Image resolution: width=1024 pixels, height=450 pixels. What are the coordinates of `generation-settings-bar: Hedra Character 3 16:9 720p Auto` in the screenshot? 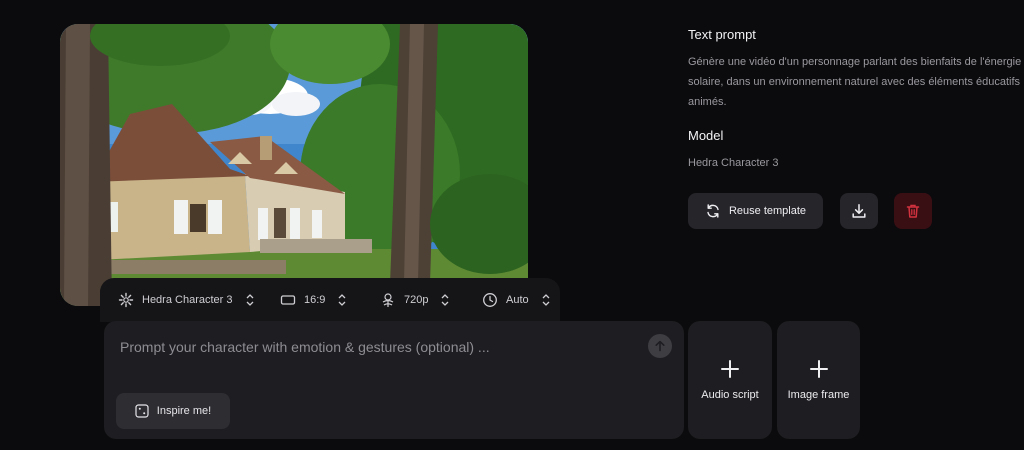 It's located at (330, 300).